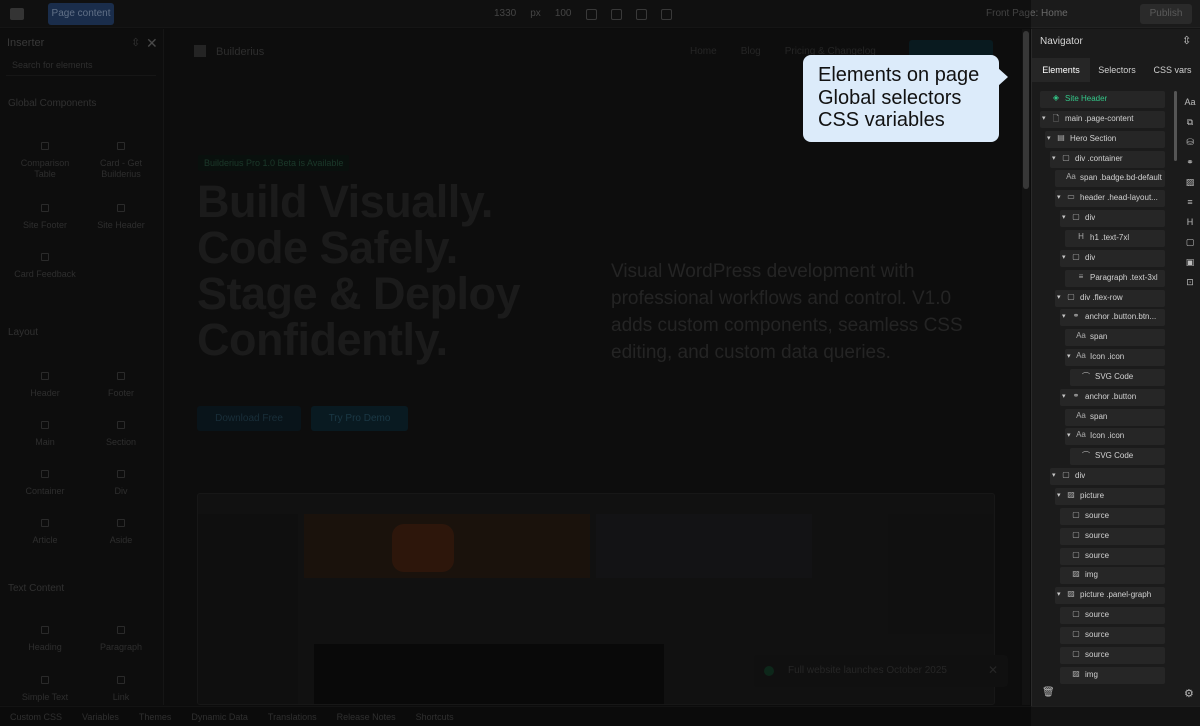  What do you see at coordinates (52, 103) in the screenshot?
I see `section-title-global-components: Global Components` at bounding box center [52, 103].